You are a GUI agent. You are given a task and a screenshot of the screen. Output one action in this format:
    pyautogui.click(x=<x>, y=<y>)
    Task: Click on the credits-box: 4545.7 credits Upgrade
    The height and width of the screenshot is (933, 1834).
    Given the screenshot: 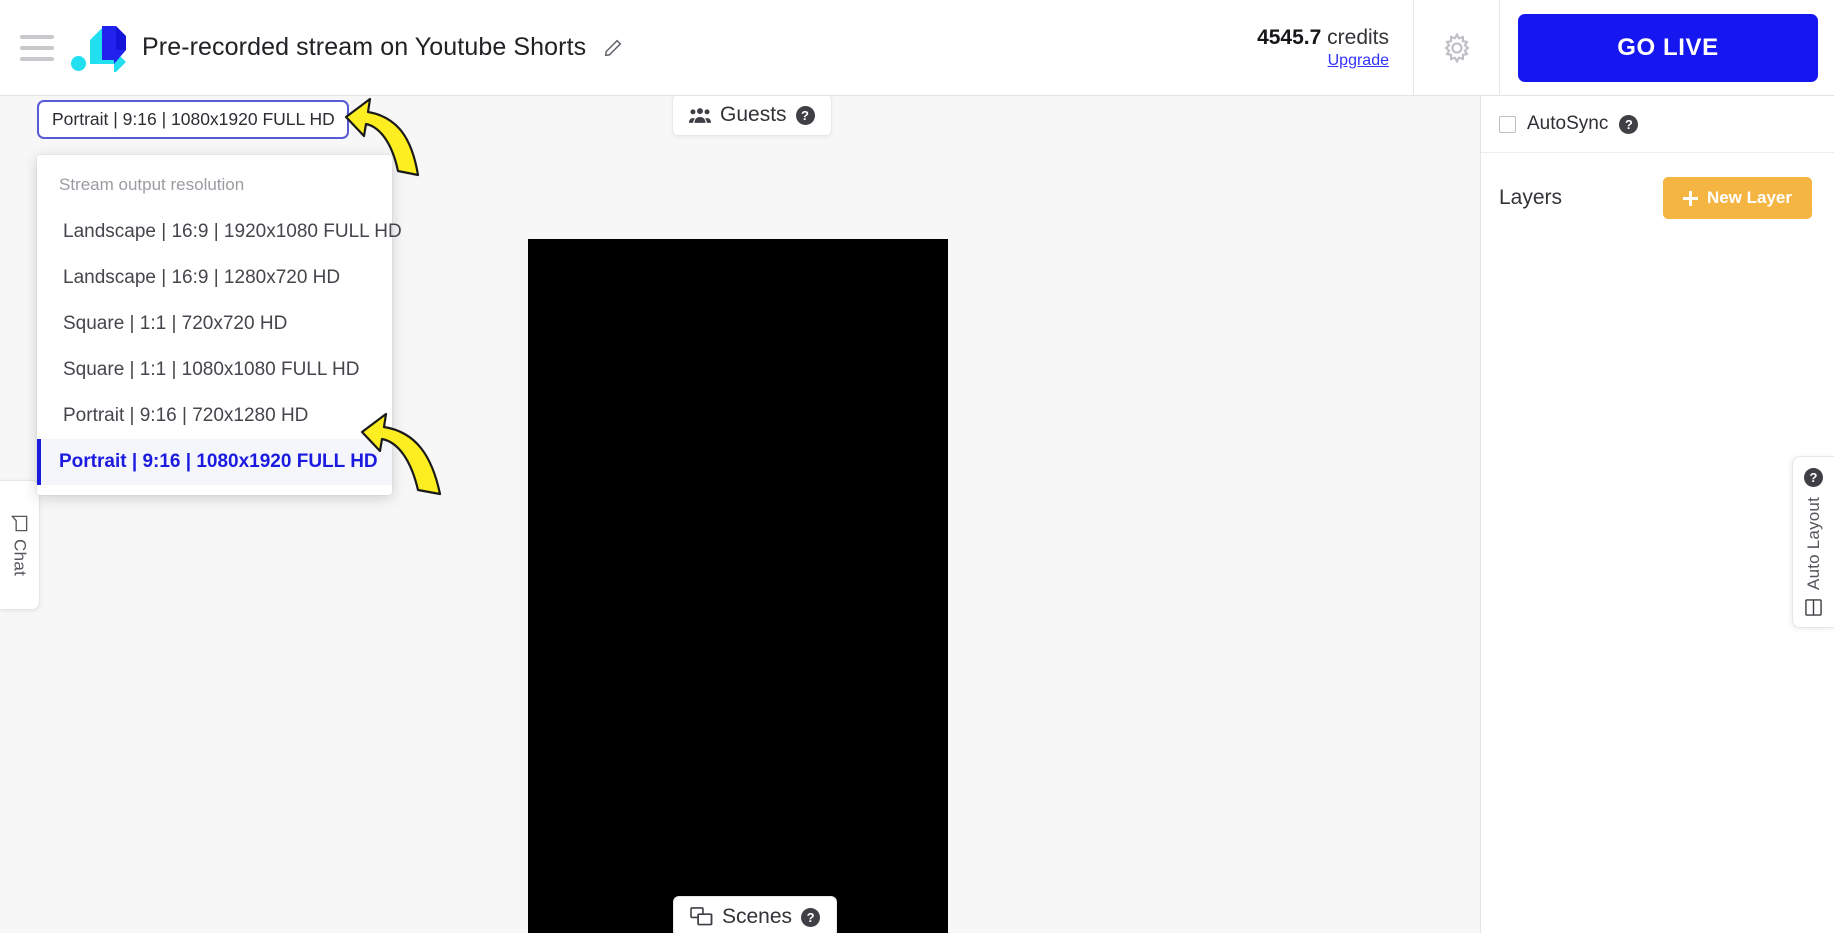 What is the action you would take?
    pyautogui.click(x=1323, y=48)
    